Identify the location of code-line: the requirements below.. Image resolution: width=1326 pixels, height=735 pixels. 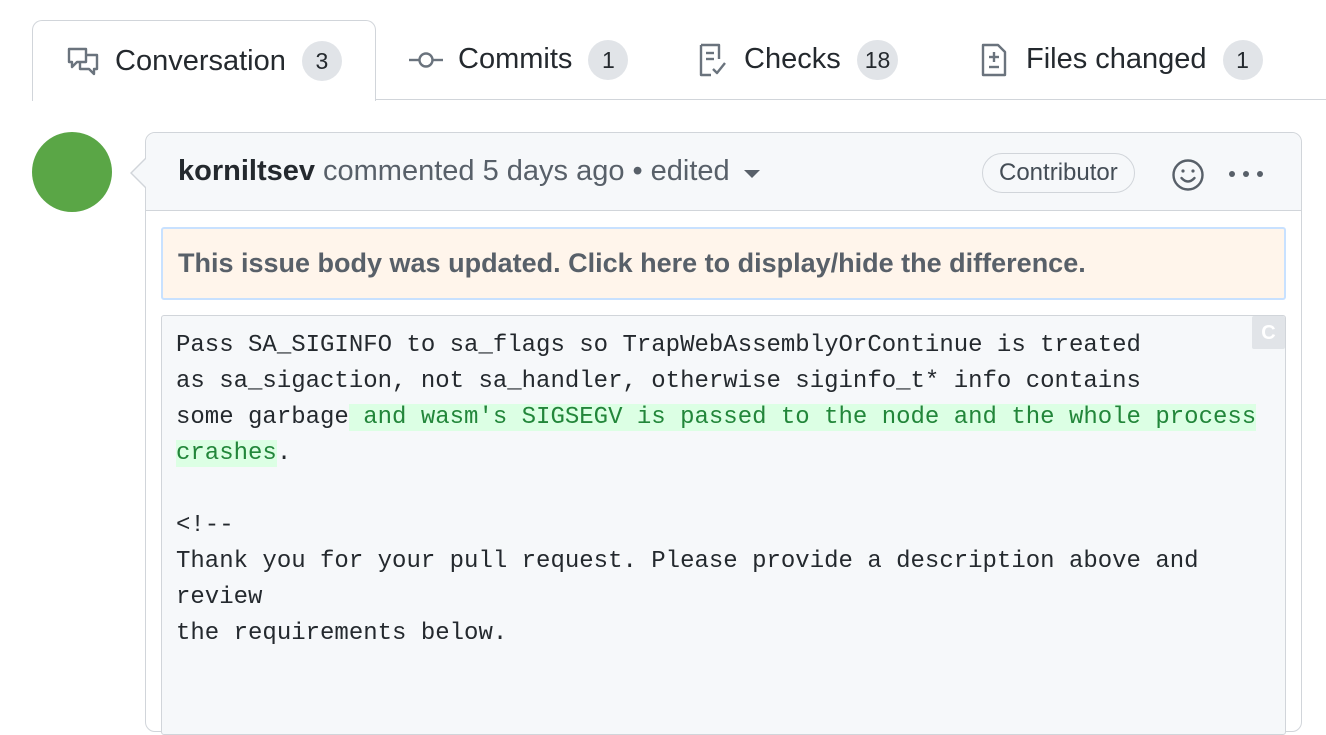
(342, 633).